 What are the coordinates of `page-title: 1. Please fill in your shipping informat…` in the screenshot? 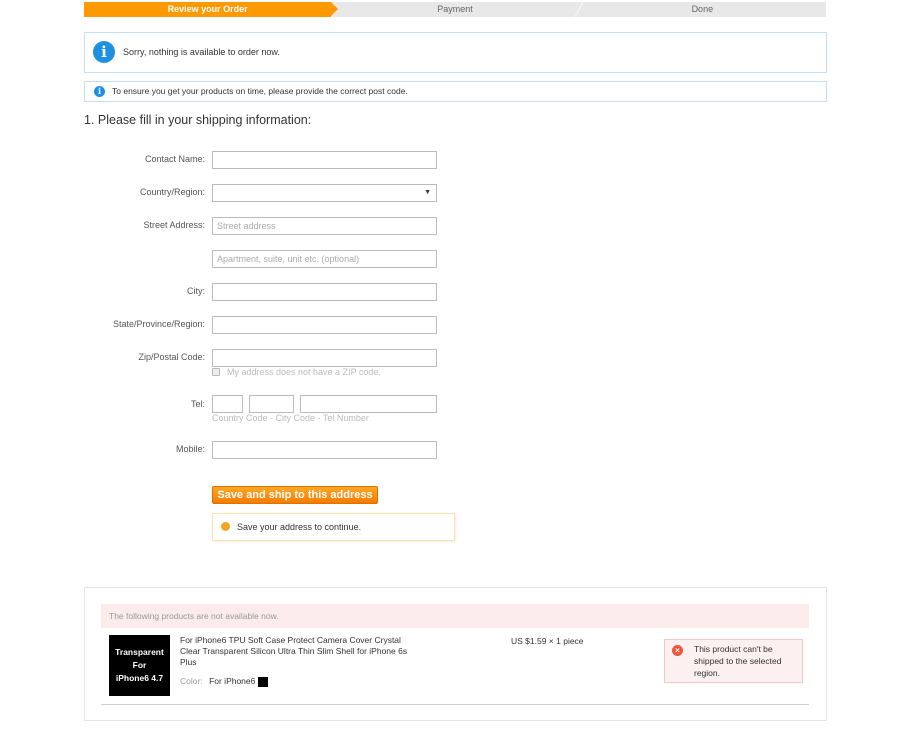 It's located at (198, 120).